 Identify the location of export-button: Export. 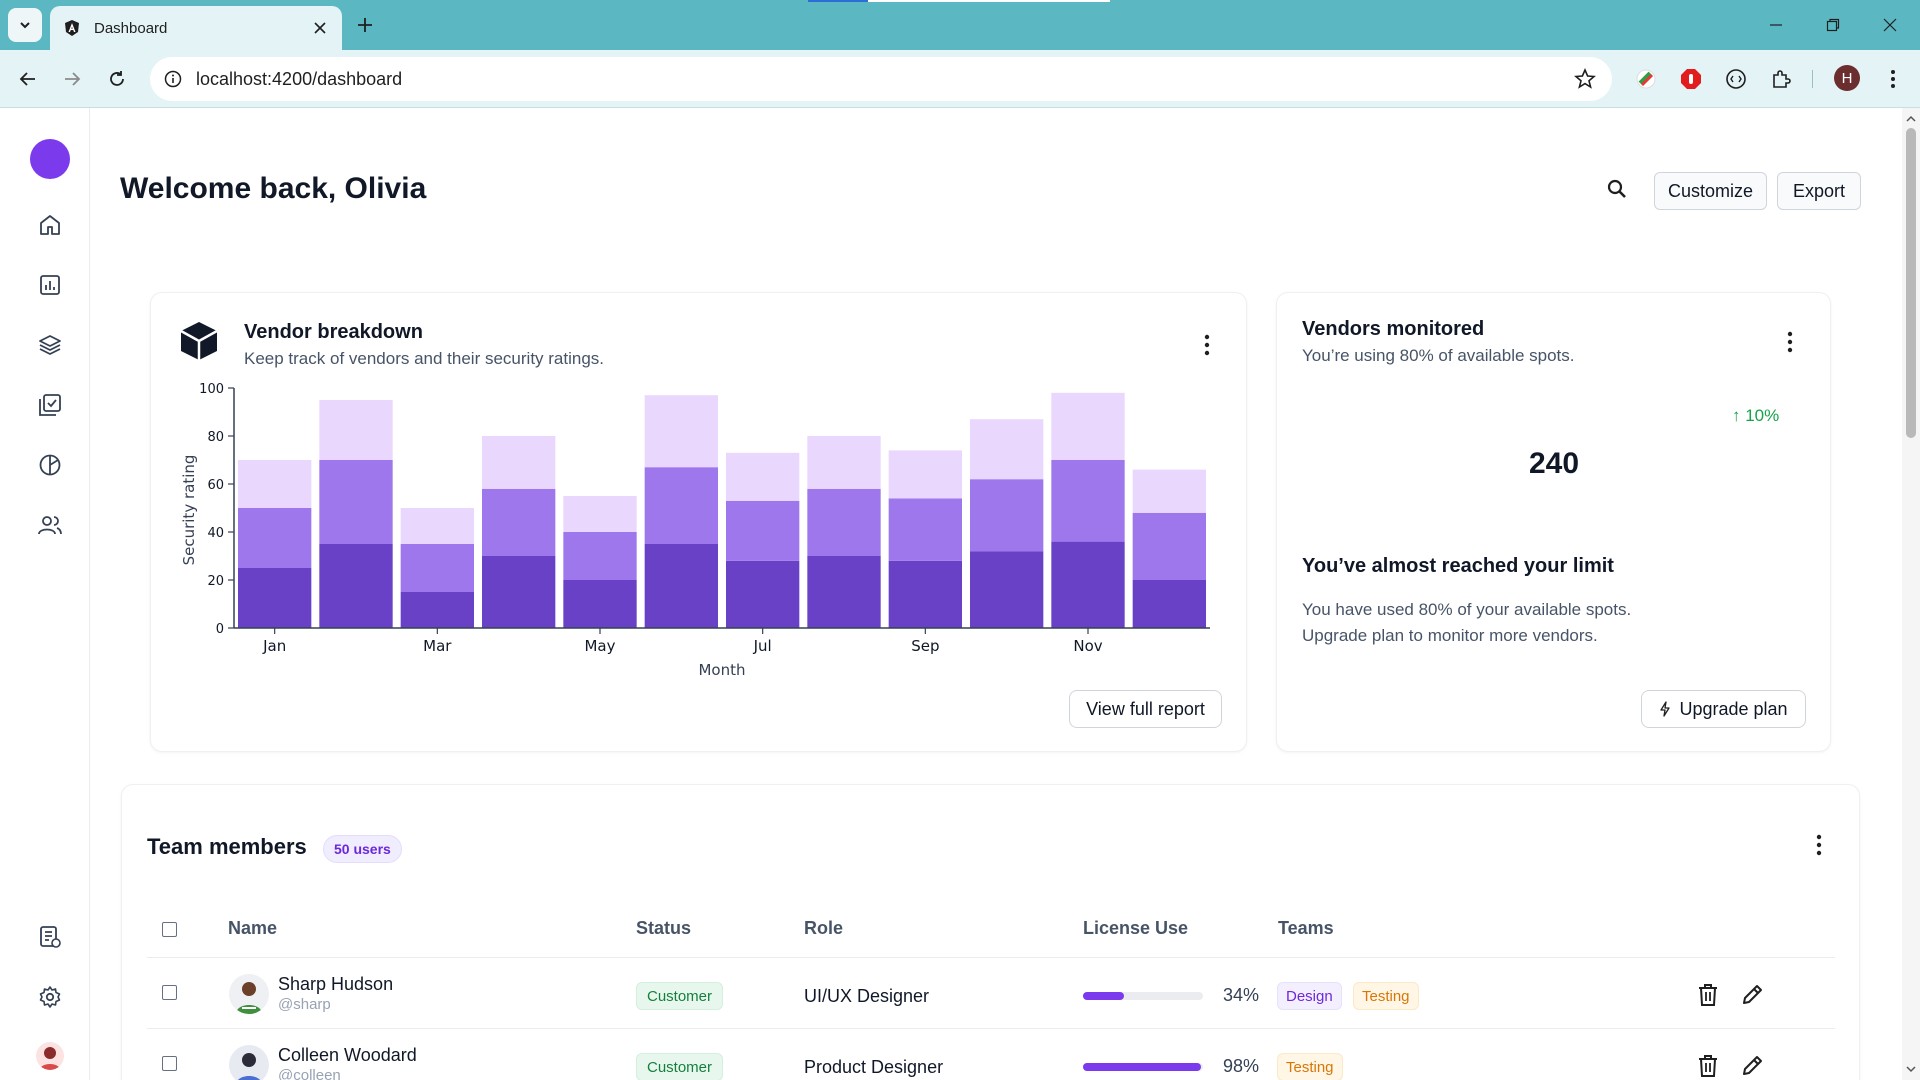
(1819, 191).